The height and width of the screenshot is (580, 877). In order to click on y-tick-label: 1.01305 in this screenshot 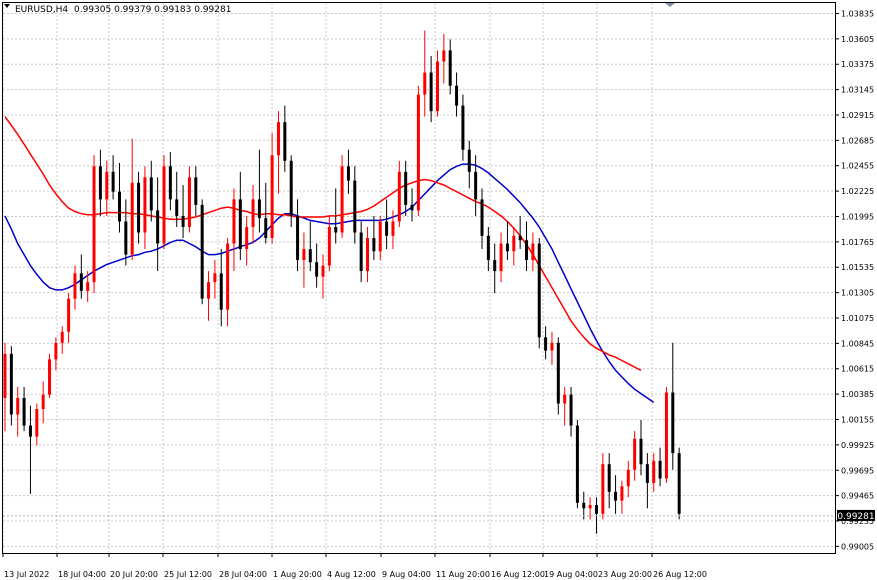, I will do `click(857, 293)`.